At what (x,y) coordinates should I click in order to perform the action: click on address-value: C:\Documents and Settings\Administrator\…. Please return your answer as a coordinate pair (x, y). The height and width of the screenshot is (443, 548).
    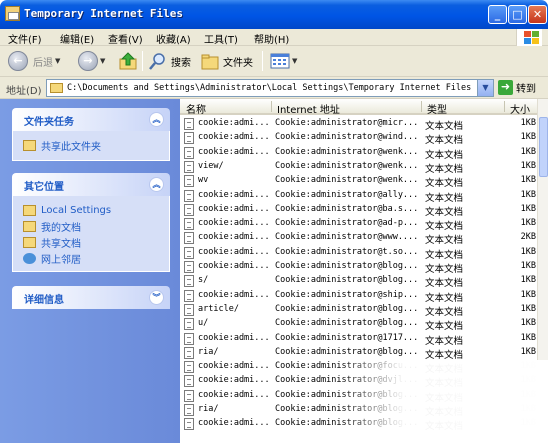
    Looking at the image, I should click on (269, 88).